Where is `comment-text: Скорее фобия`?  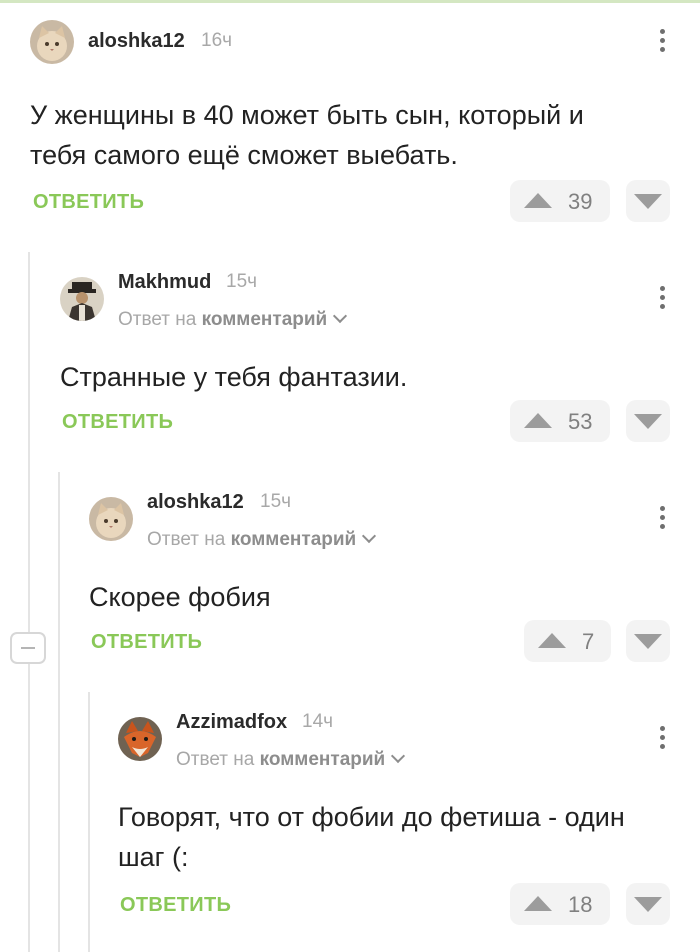
comment-text: Скорее фобия is located at coordinates (180, 597).